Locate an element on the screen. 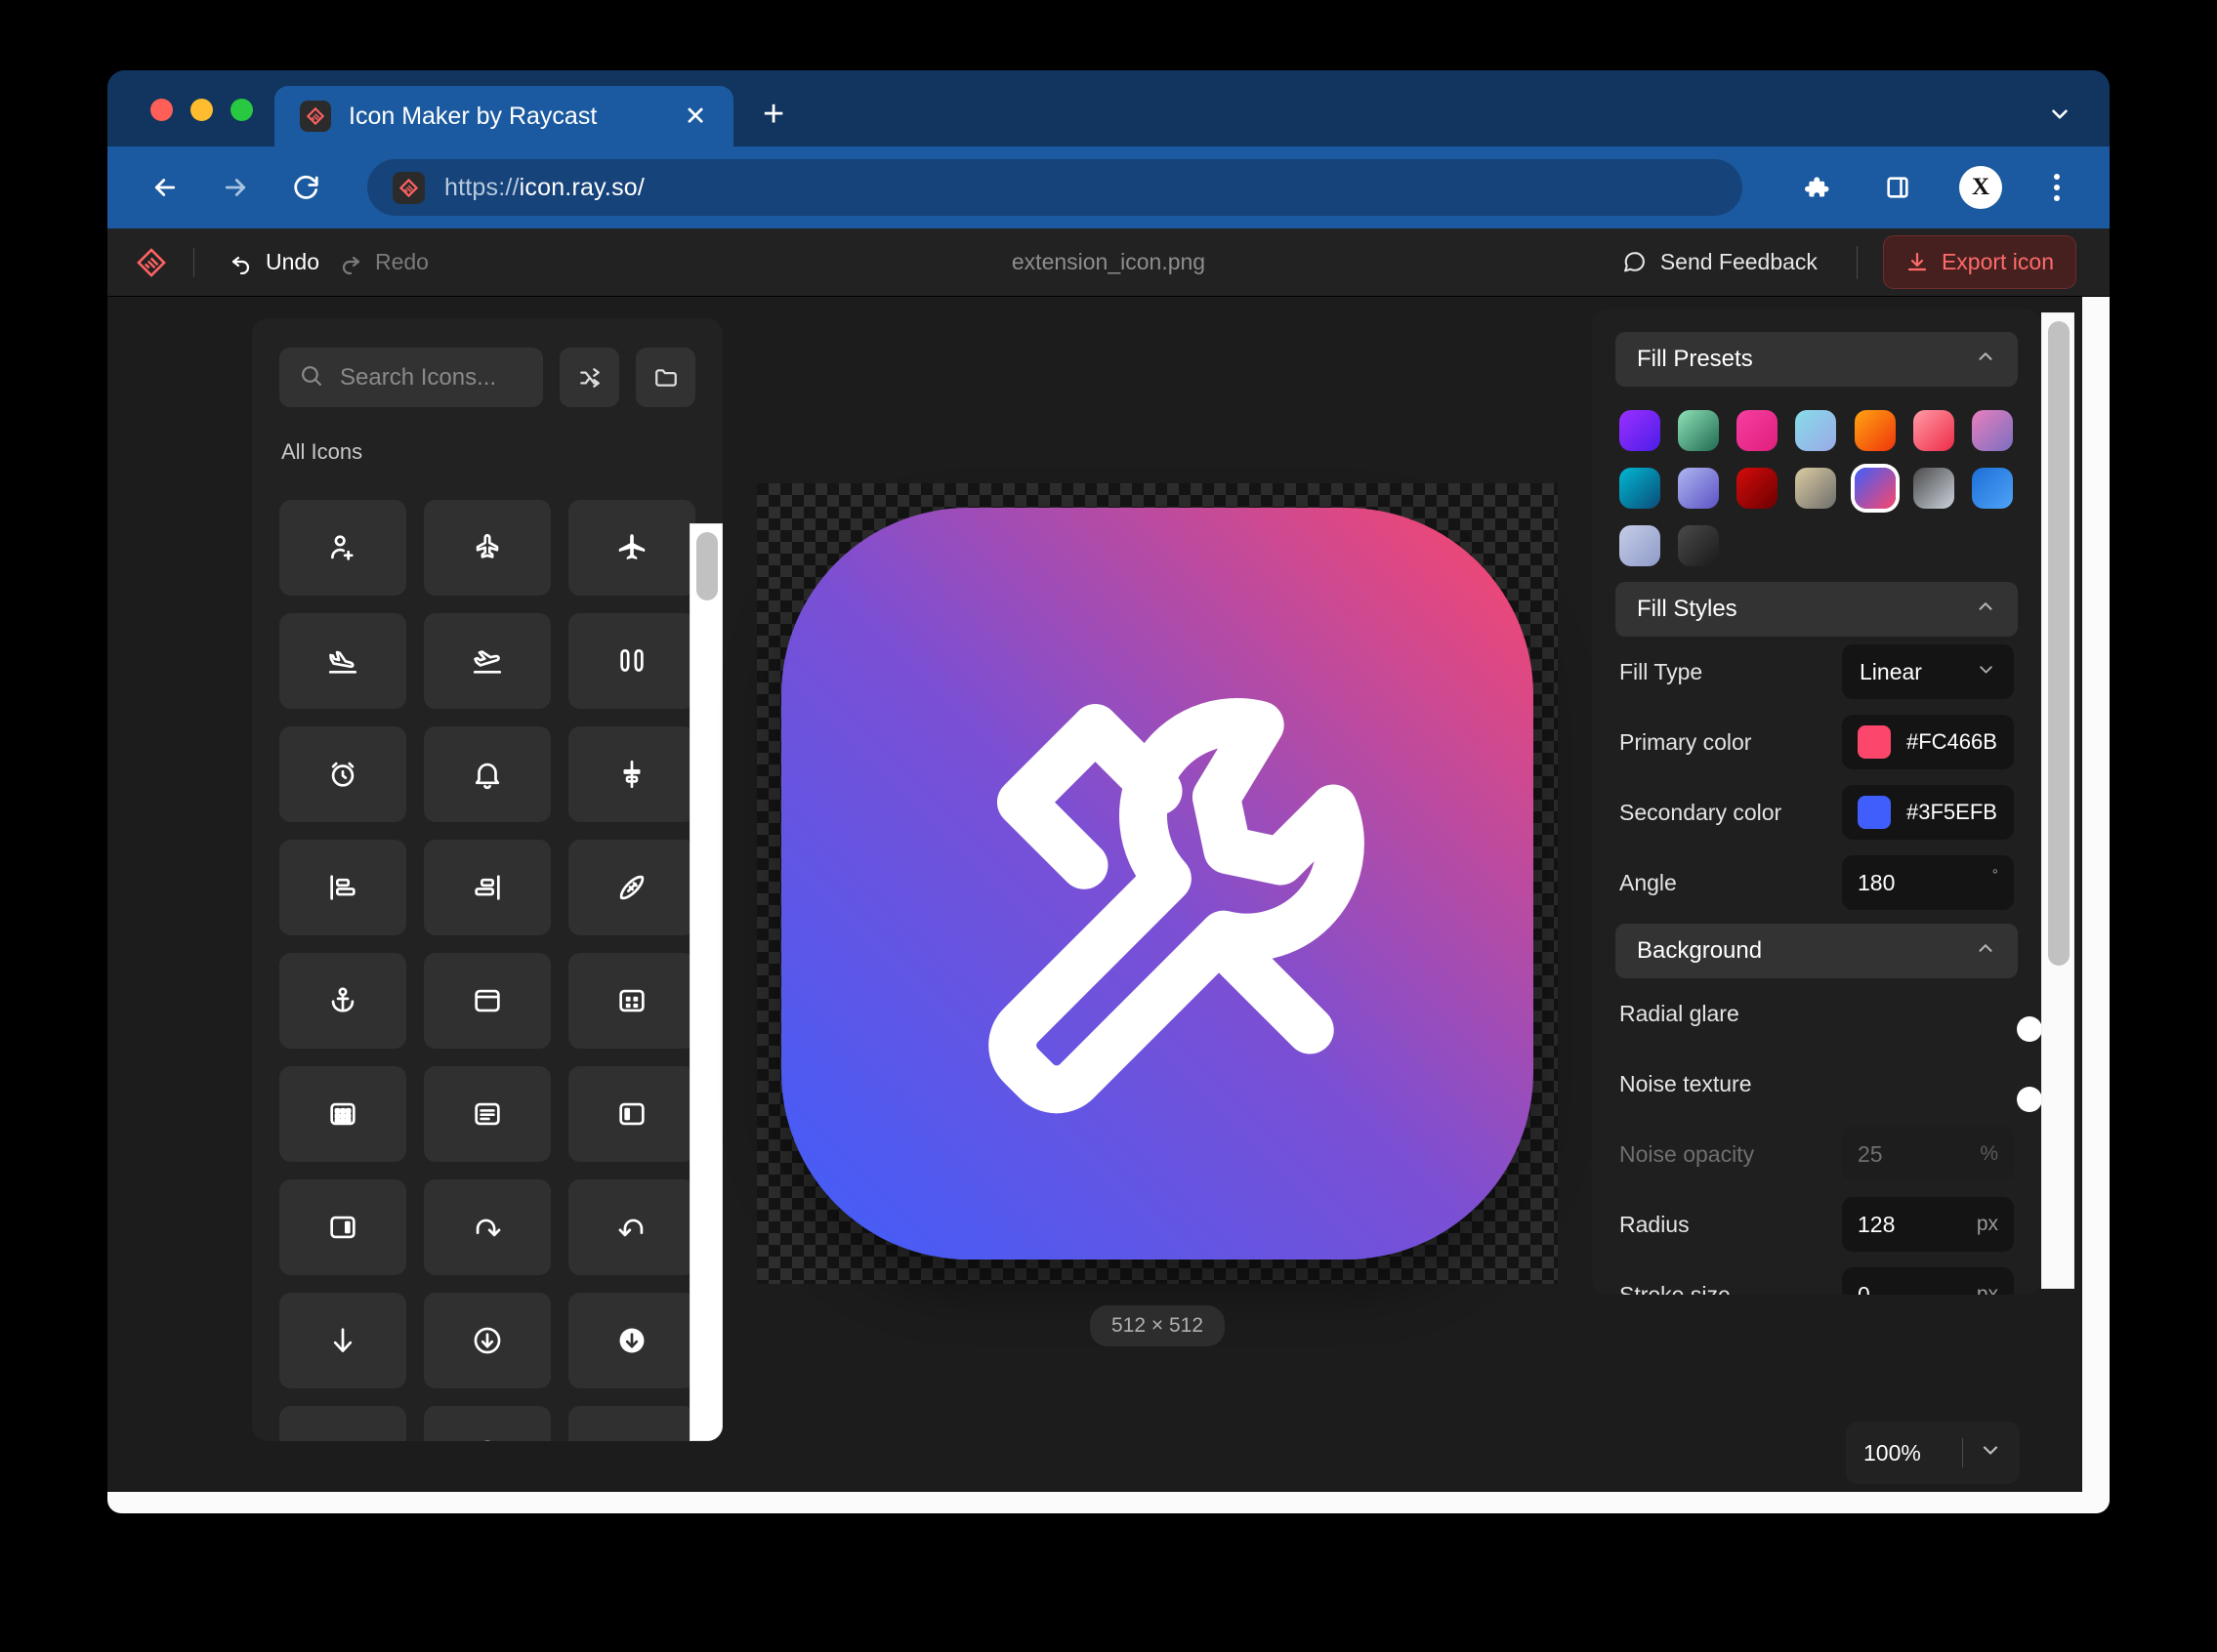 The width and height of the screenshot is (2217, 1652). minimize-window-button is located at coordinates (202, 110).